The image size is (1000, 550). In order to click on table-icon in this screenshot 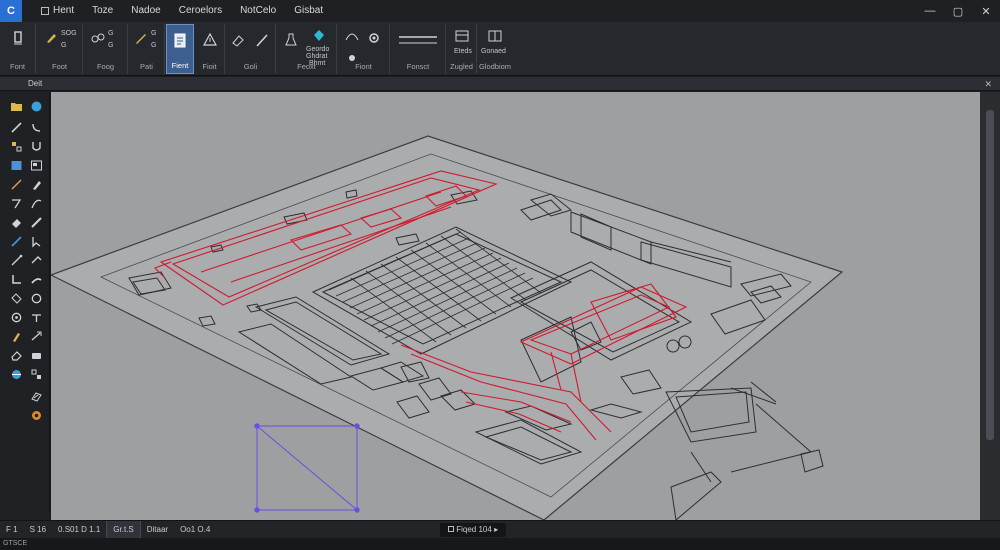, I will do `click(462, 36)`.